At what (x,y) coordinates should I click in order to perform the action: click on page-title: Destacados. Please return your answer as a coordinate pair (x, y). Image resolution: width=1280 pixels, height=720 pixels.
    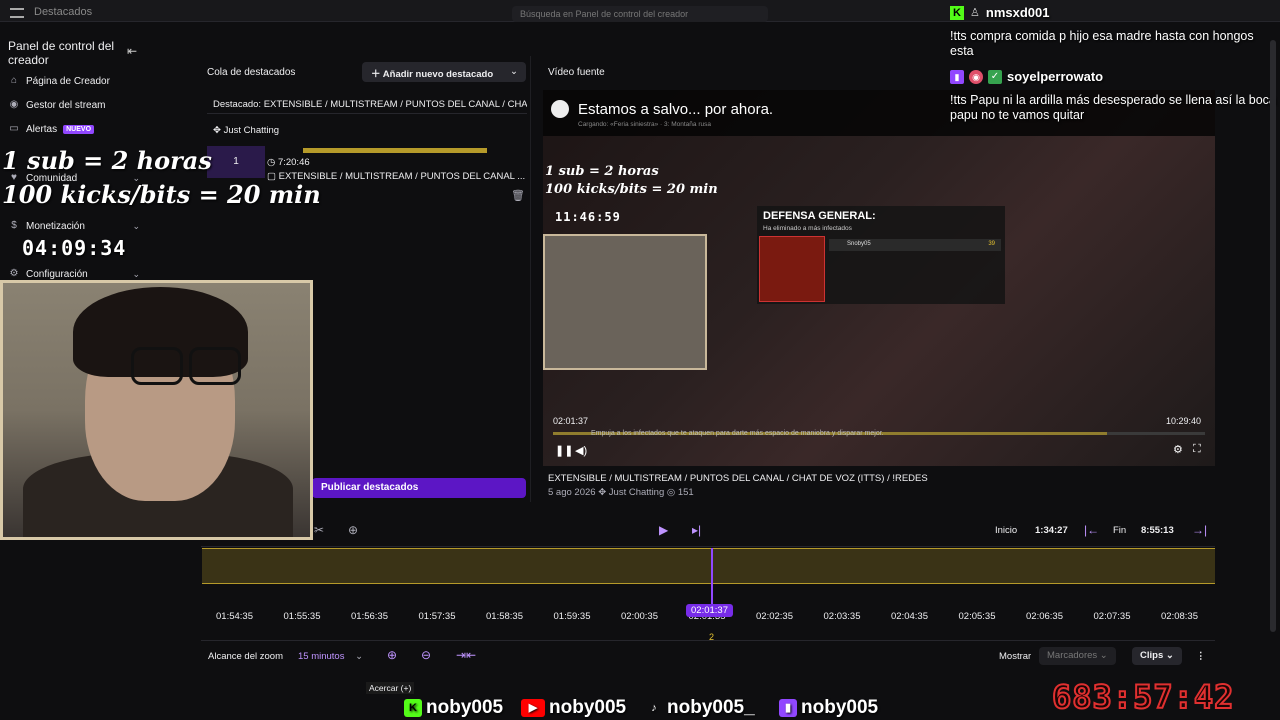
    Looking at the image, I should click on (63, 12).